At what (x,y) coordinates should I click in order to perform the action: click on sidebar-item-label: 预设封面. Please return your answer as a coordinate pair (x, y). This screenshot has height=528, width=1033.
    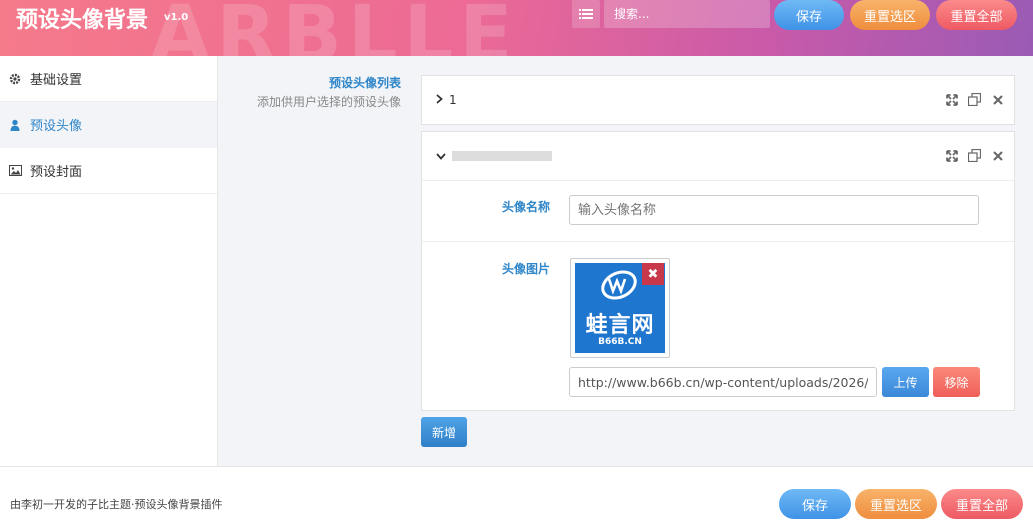
    Looking at the image, I should click on (56, 172).